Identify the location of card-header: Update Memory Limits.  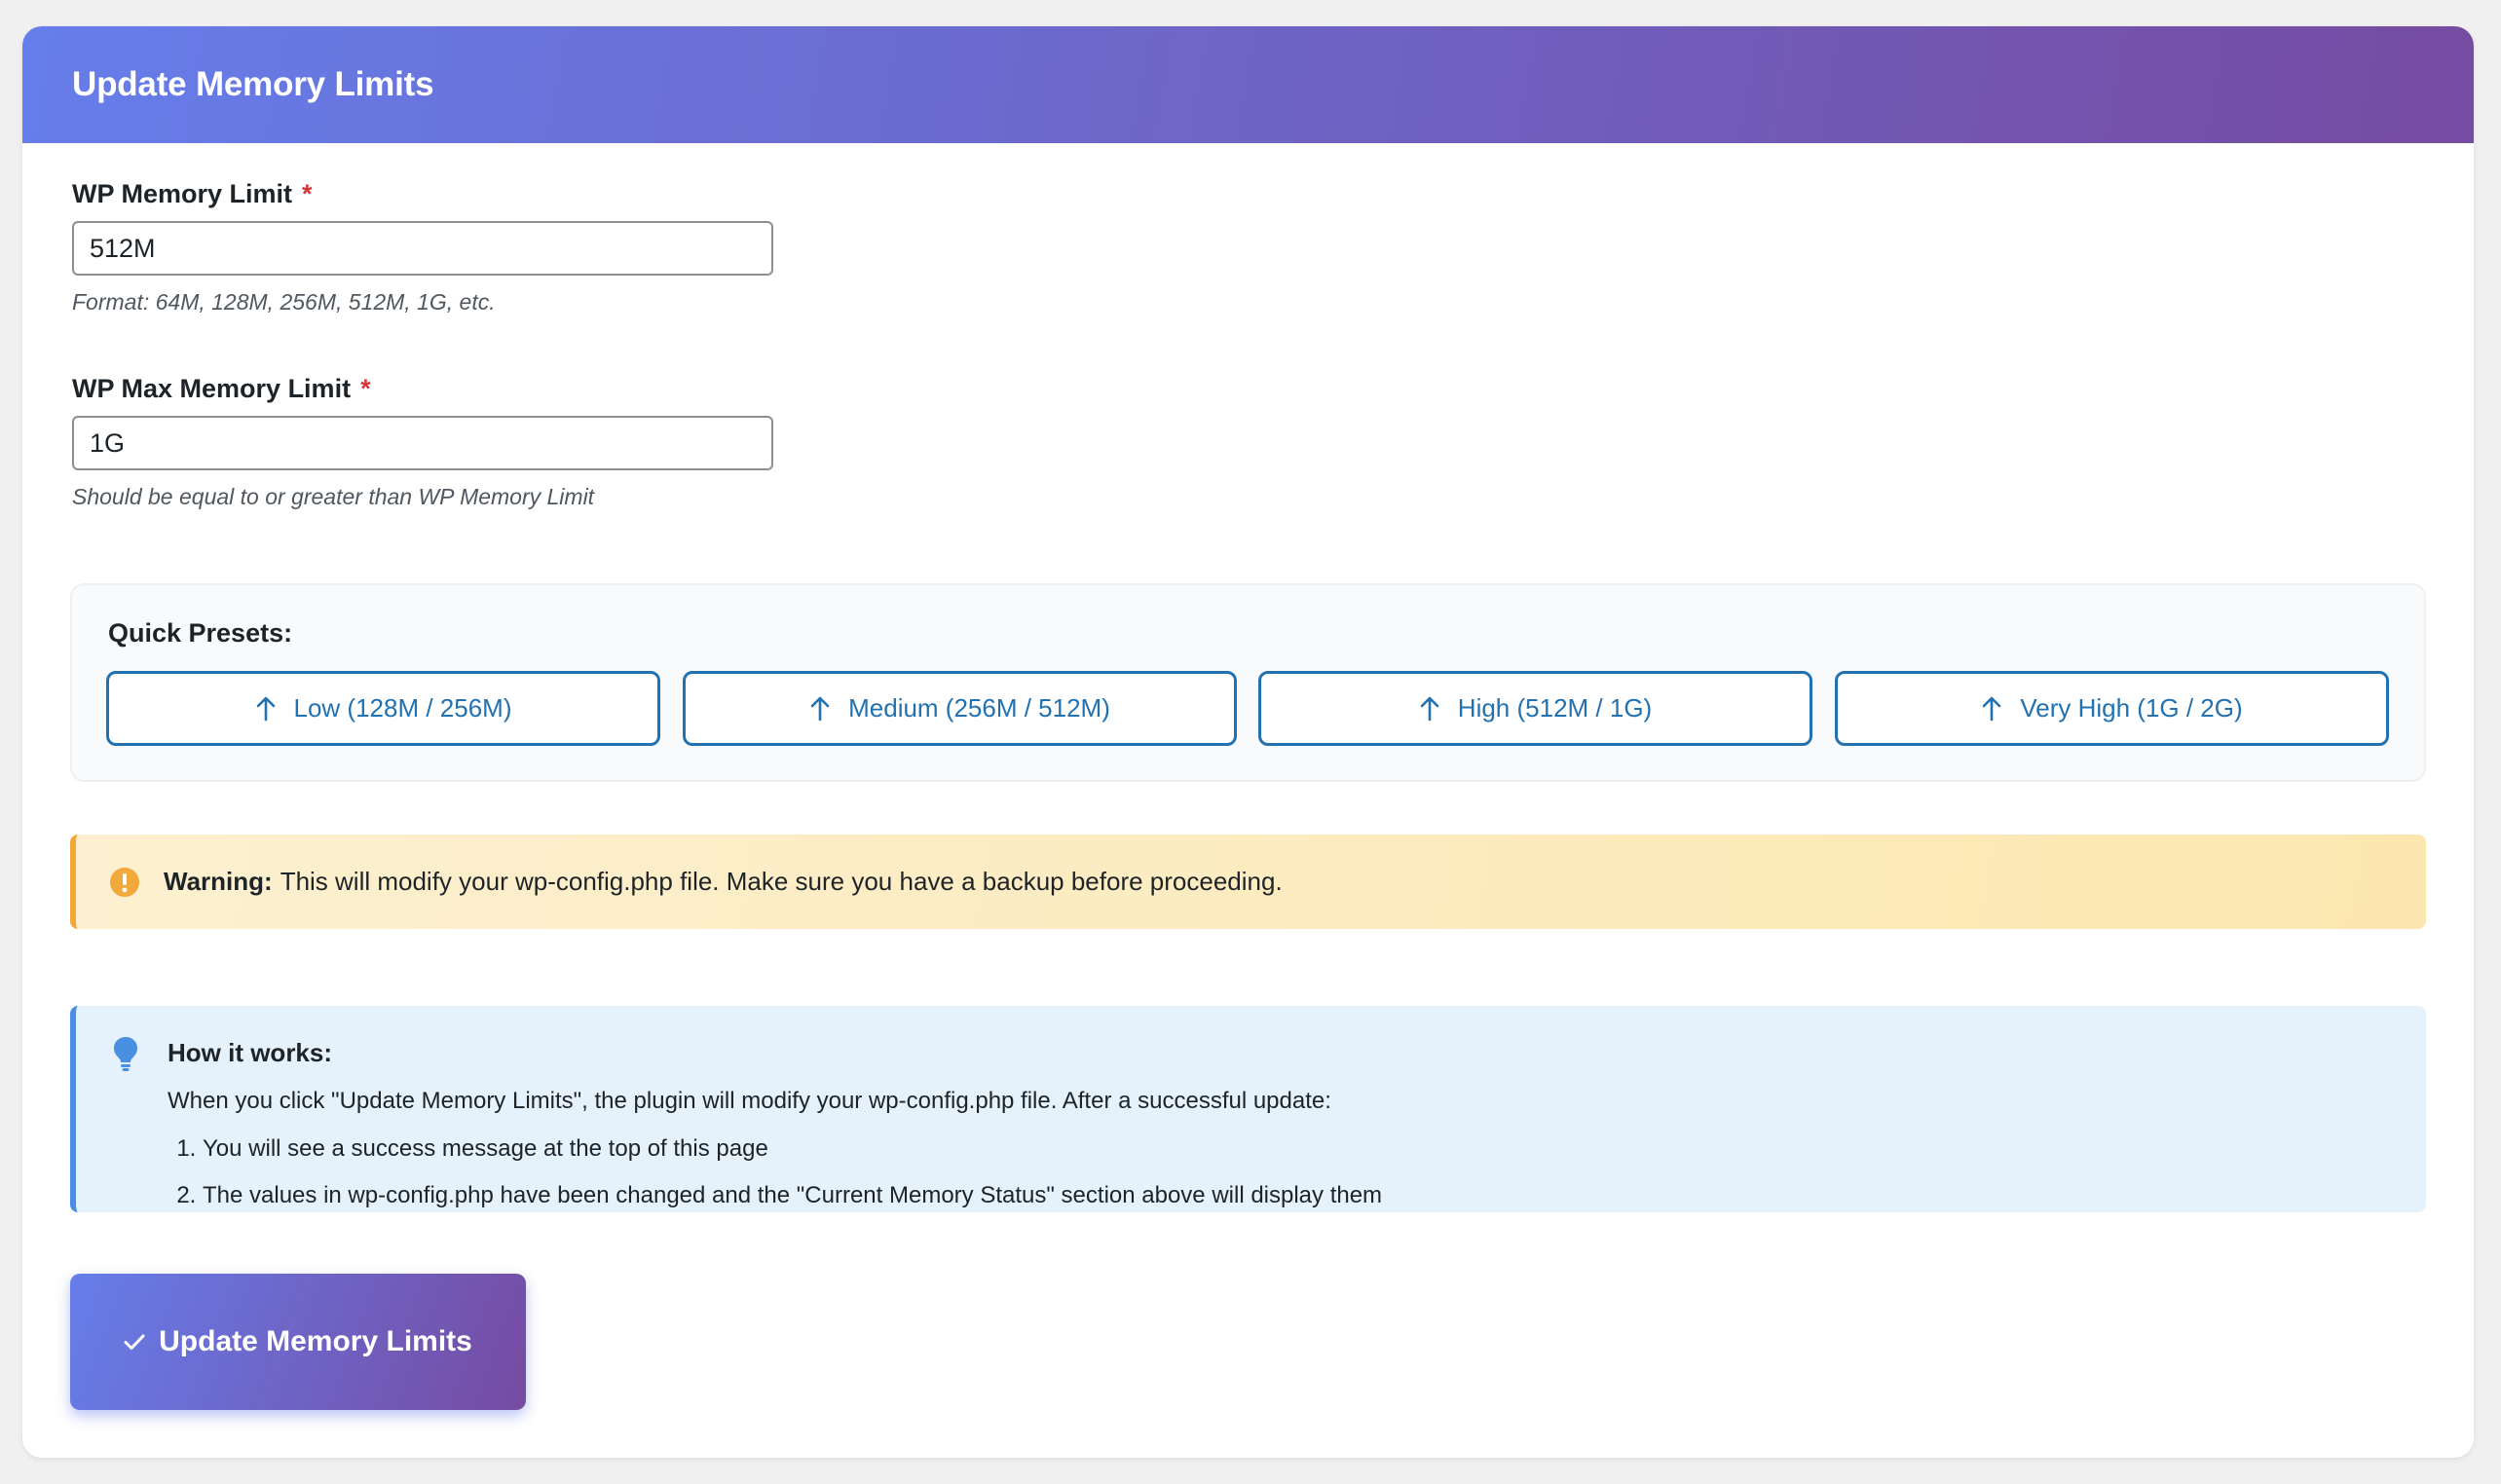
(1248, 84).